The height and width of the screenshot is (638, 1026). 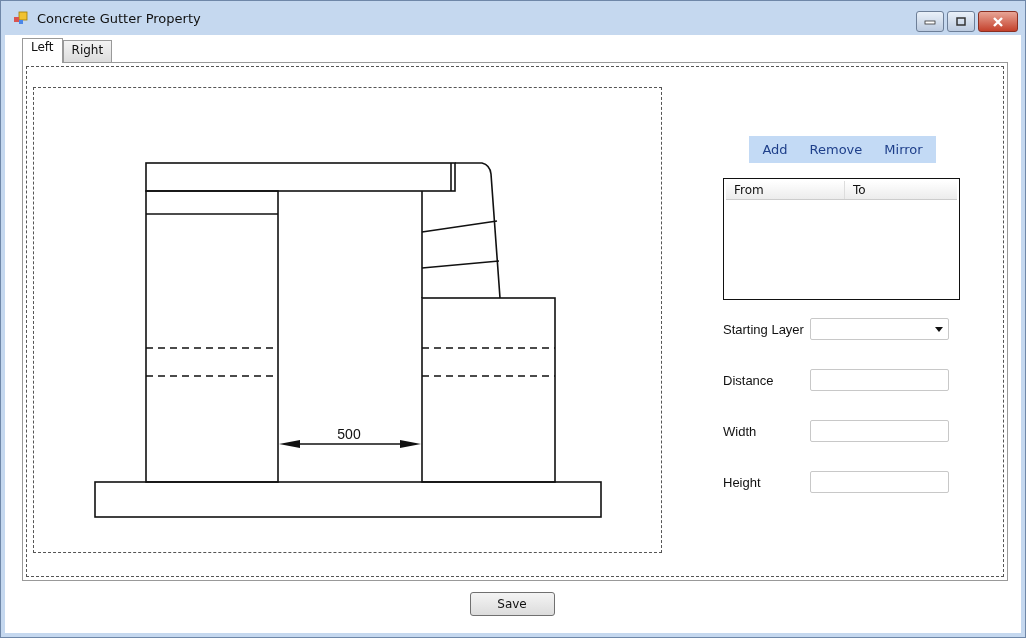 I want to click on dimension-label: 500, so click(x=349, y=434).